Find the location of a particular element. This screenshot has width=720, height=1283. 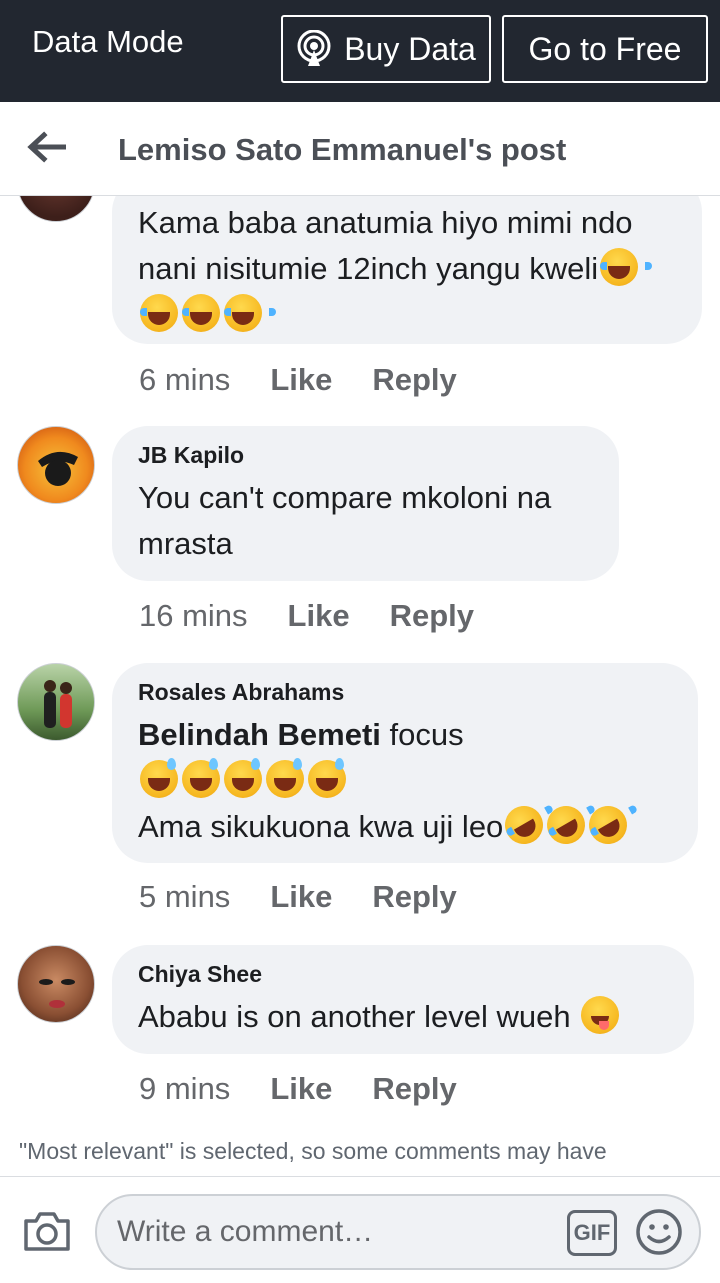

comment-composer: Write a comment… GIF is located at coordinates (360, 1229).